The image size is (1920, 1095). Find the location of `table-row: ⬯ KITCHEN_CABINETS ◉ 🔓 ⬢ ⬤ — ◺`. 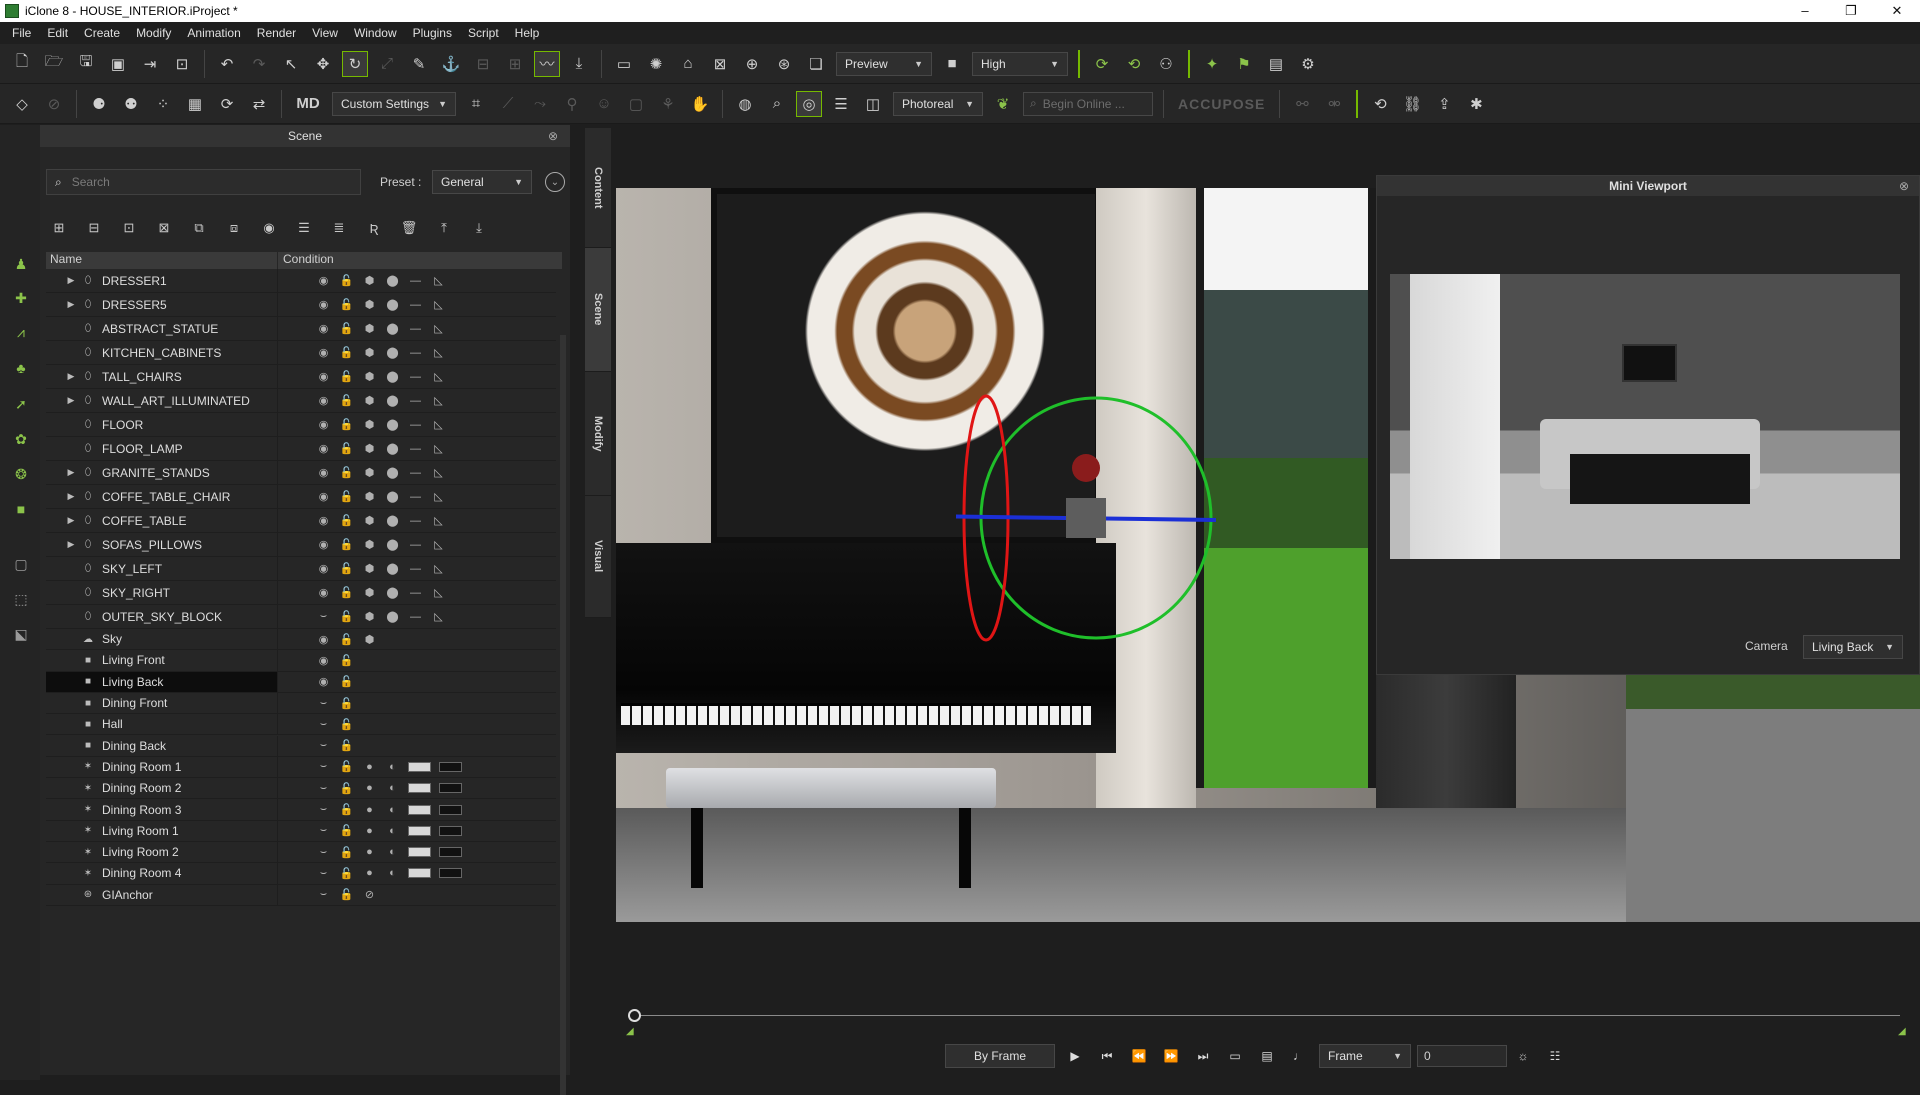

table-row: ⬯ KITCHEN_CABINETS ◉ 🔓 ⬢ ⬤ — ◺ is located at coordinates (301, 353).